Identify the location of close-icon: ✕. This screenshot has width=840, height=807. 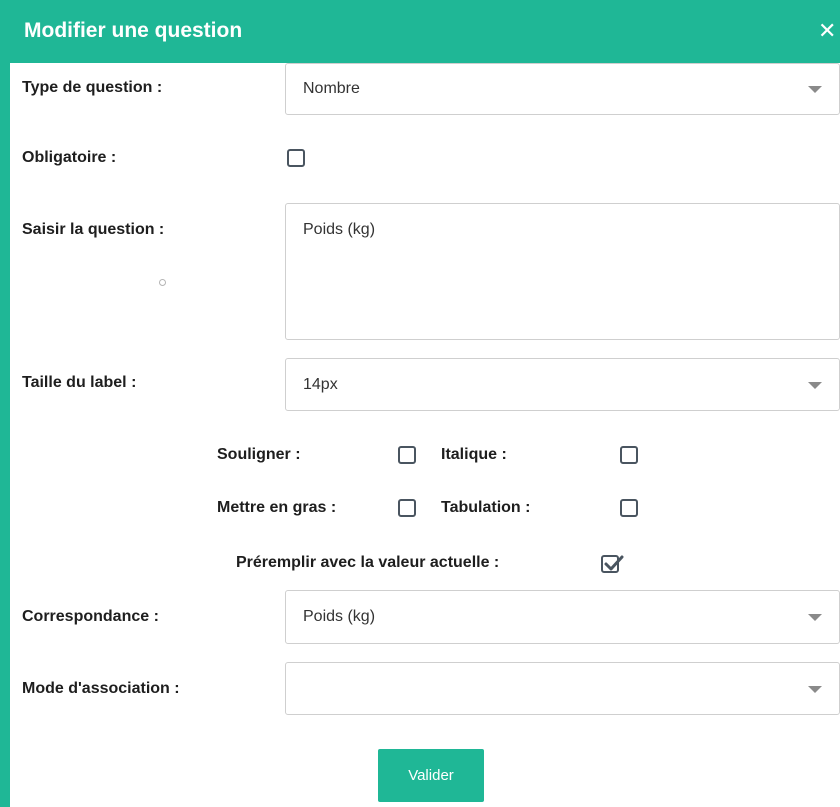
(827, 31).